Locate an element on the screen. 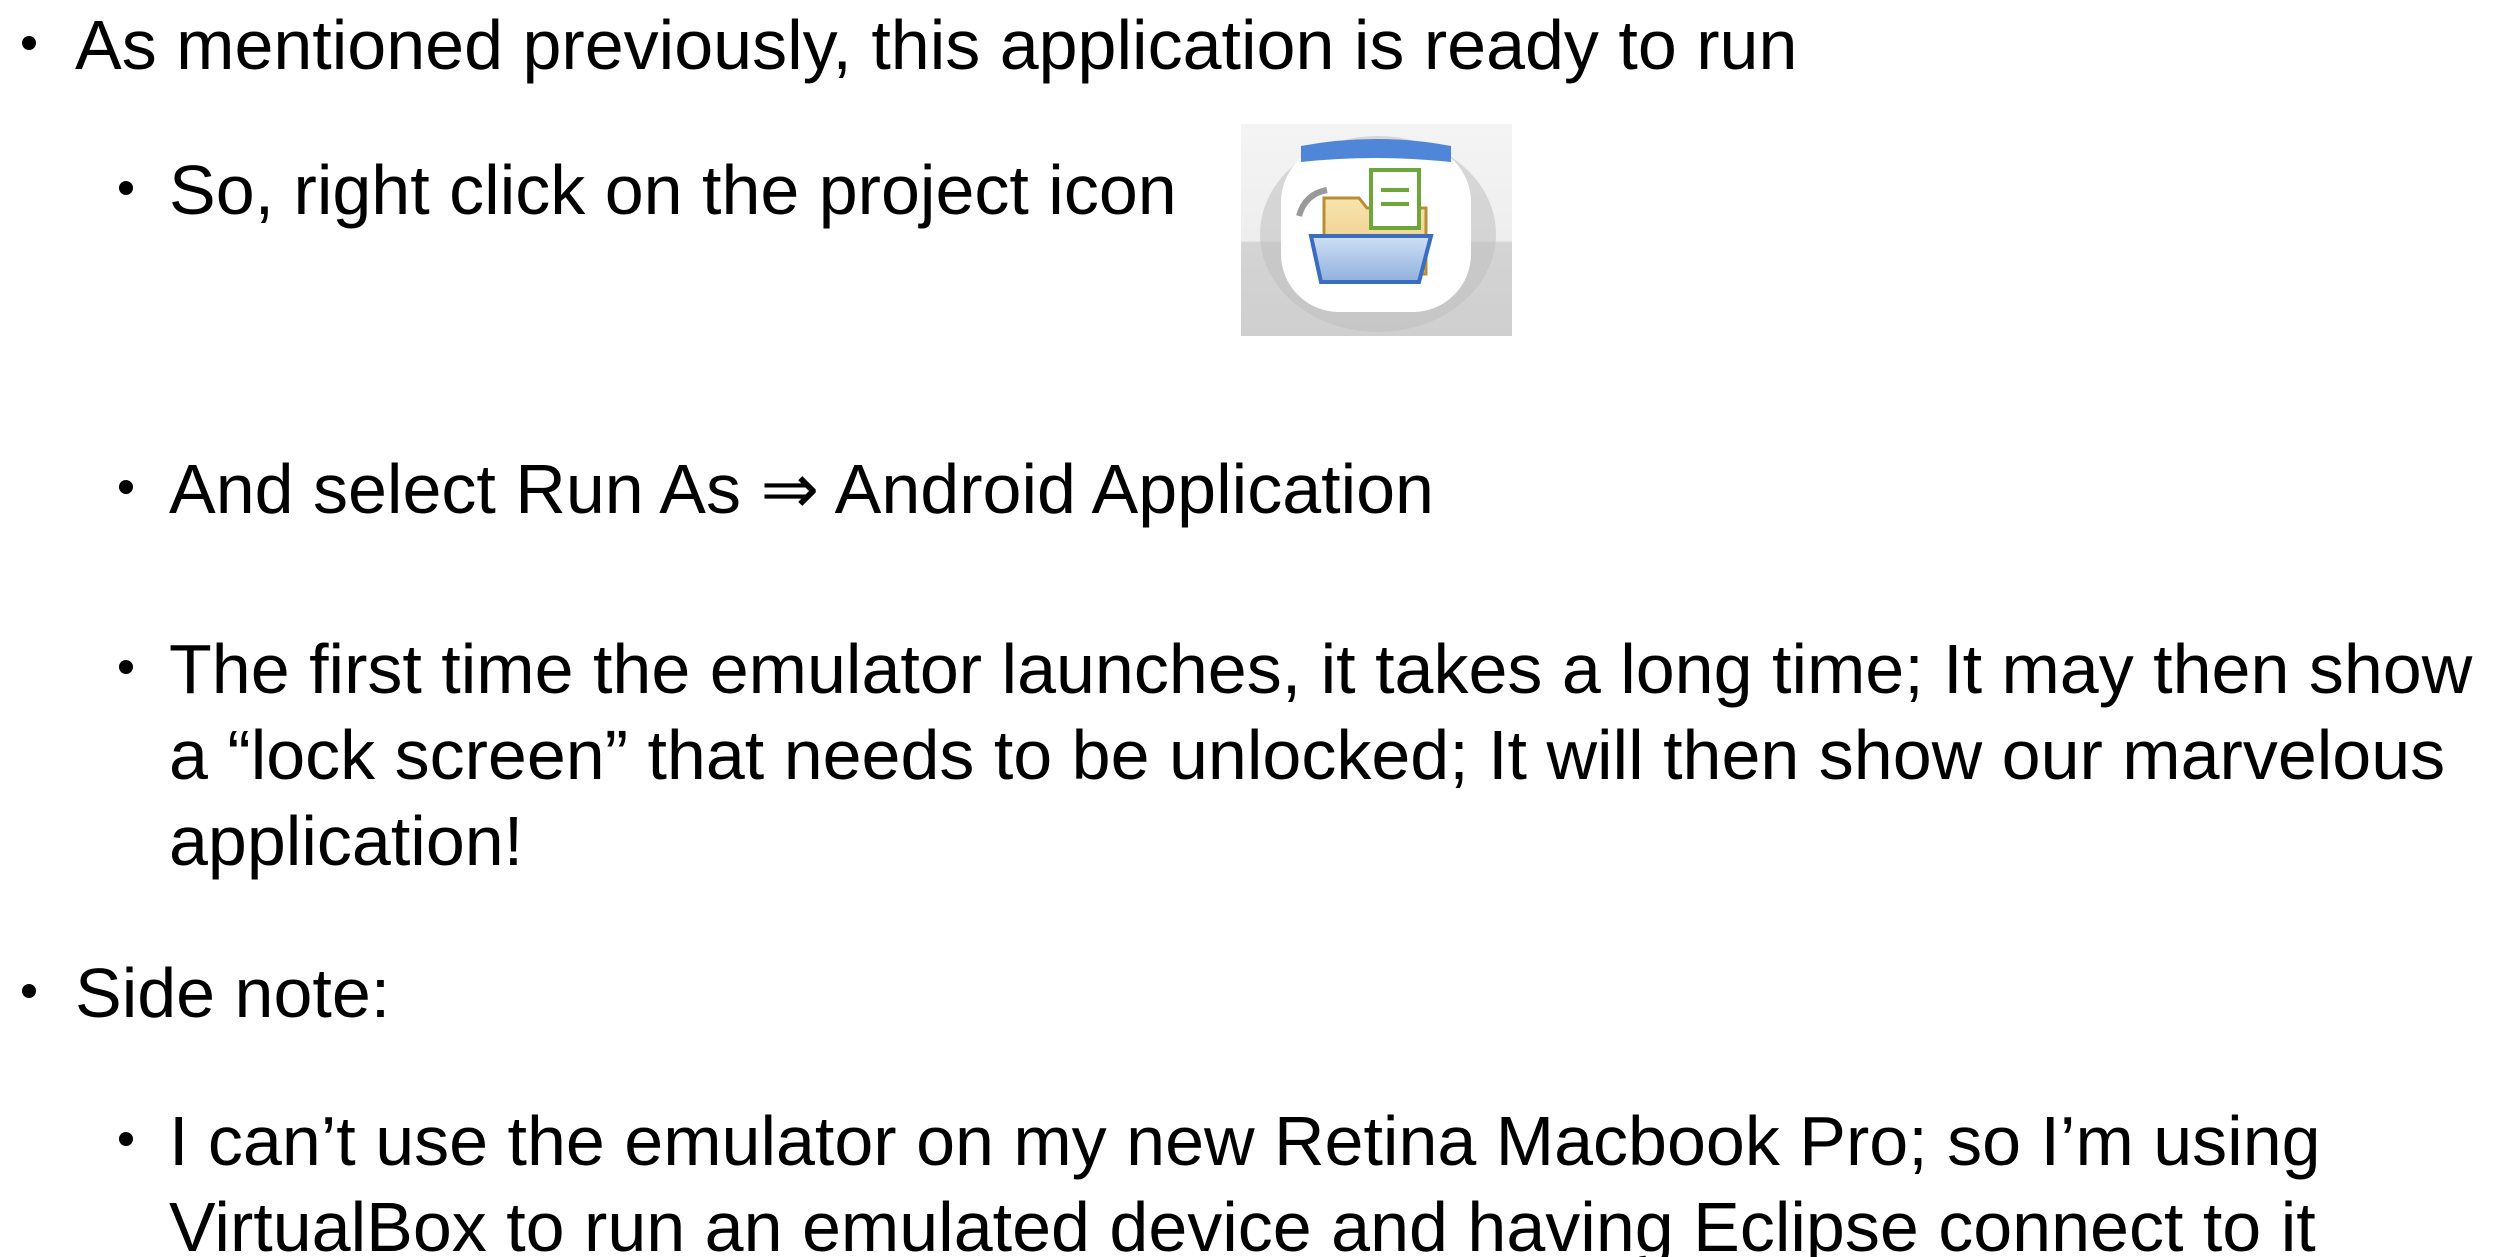  bullet-text: Side note: is located at coordinates (233, 993).